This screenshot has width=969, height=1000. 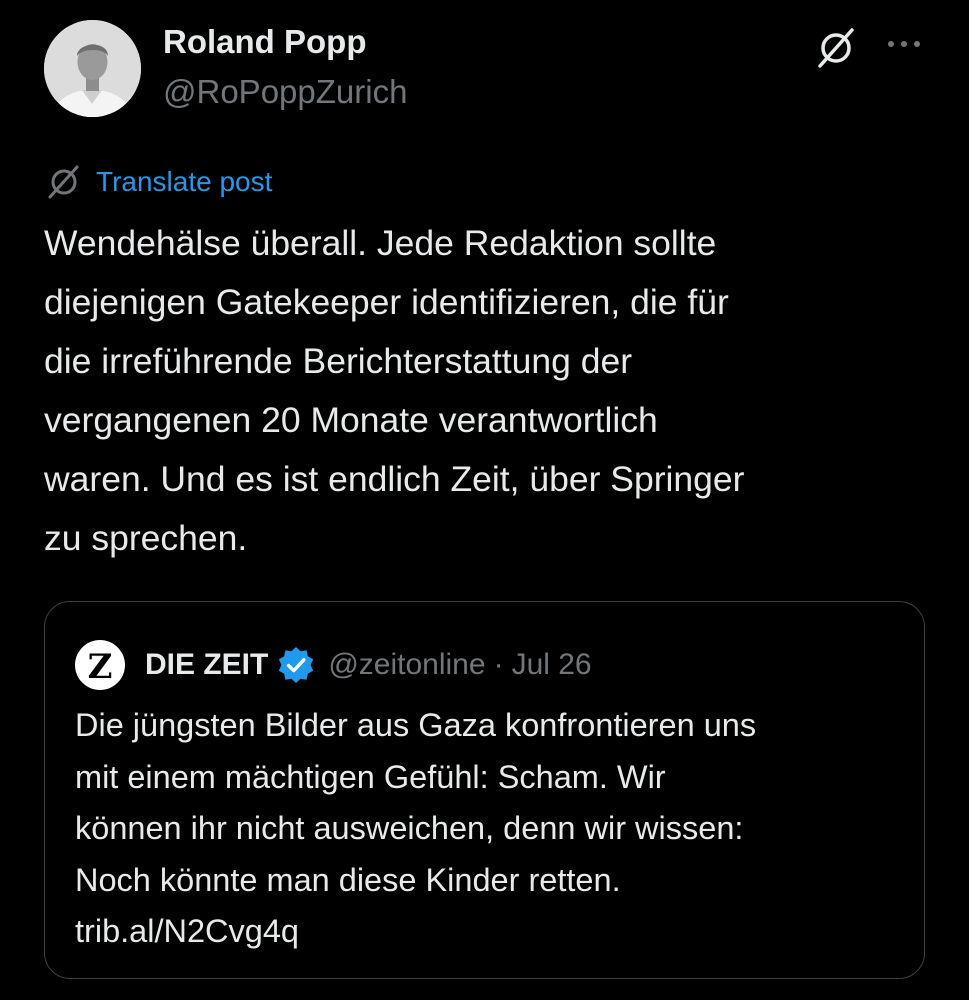 What do you see at coordinates (406, 665) in the screenshot?
I see `quoted-author-handle: @zeitonline` at bounding box center [406, 665].